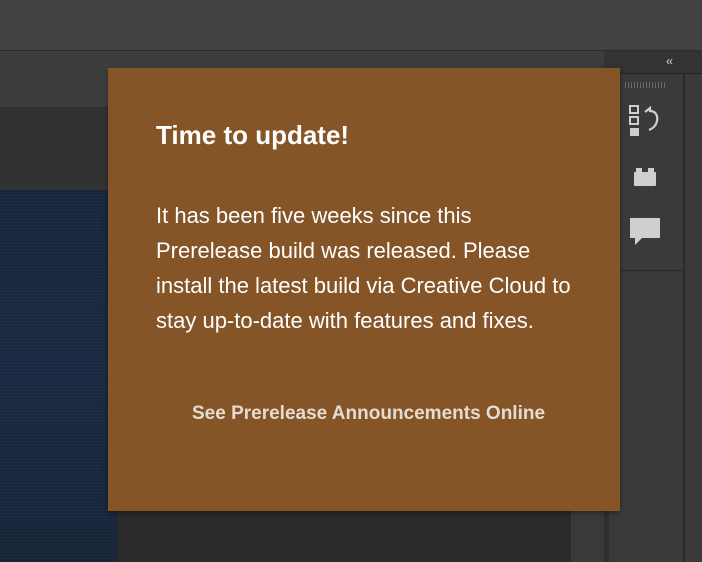 The image size is (702, 562). Describe the element at coordinates (59, 376) in the screenshot. I see `document-canvas` at that location.